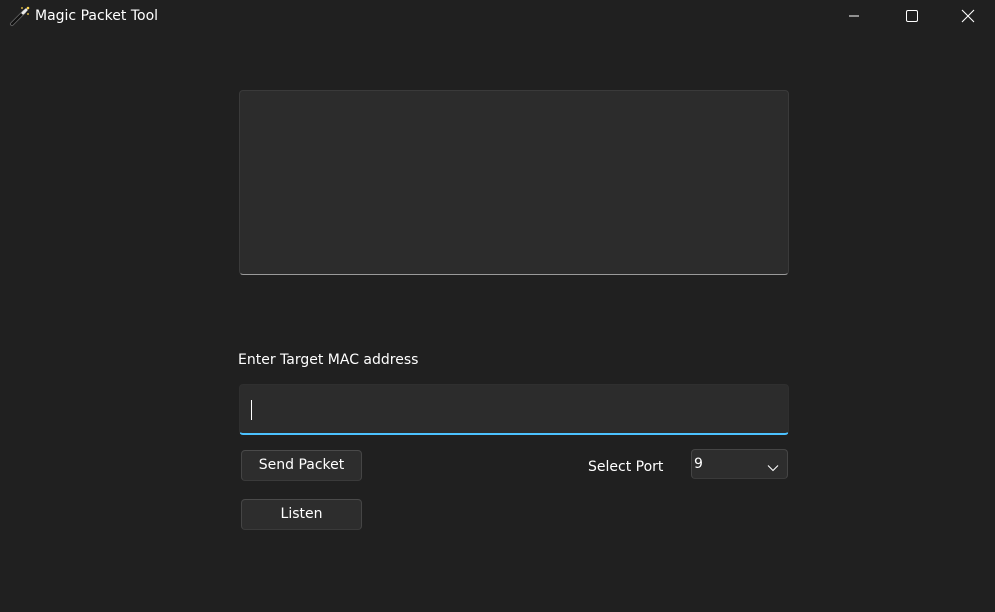  Describe the element at coordinates (626, 467) in the screenshot. I see `select-port-label: Select Port` at that location.